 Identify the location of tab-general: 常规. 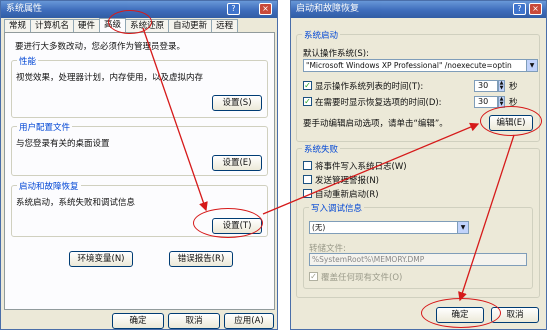
(18, 26).